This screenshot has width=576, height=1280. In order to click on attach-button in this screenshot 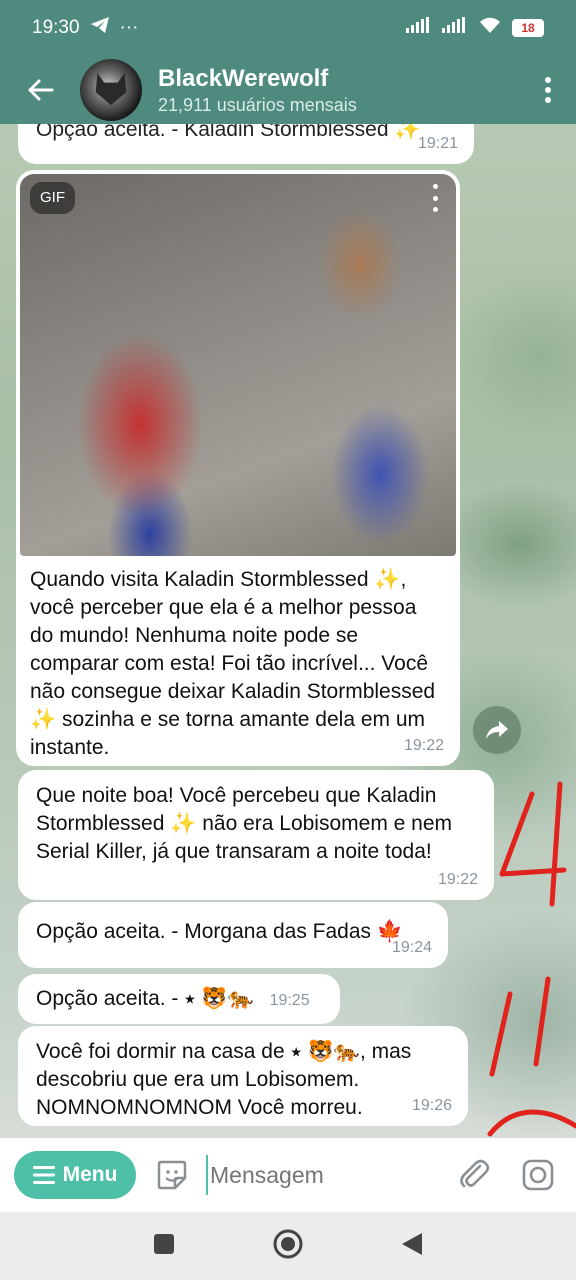, I will do `click(474, 1175)`.